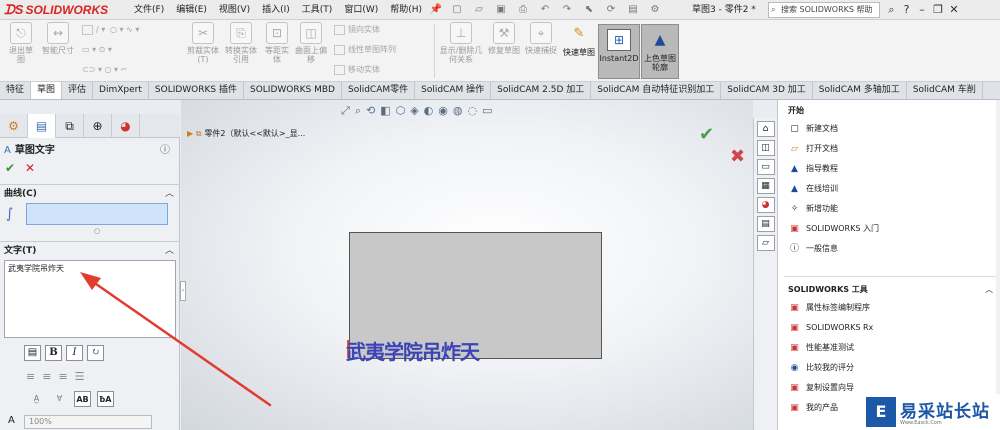 This screenshot has width=1000, height=430. I want to click on tab-dimxpert: DimXpert, so click(121, 90).